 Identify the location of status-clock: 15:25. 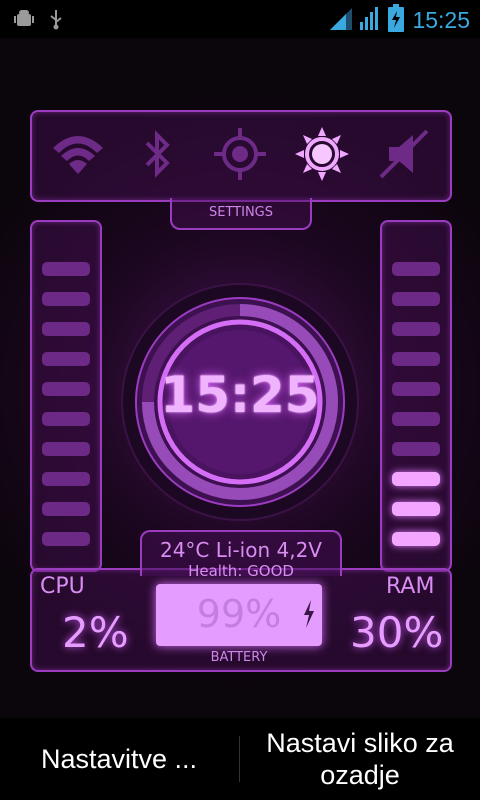
(441, 19).